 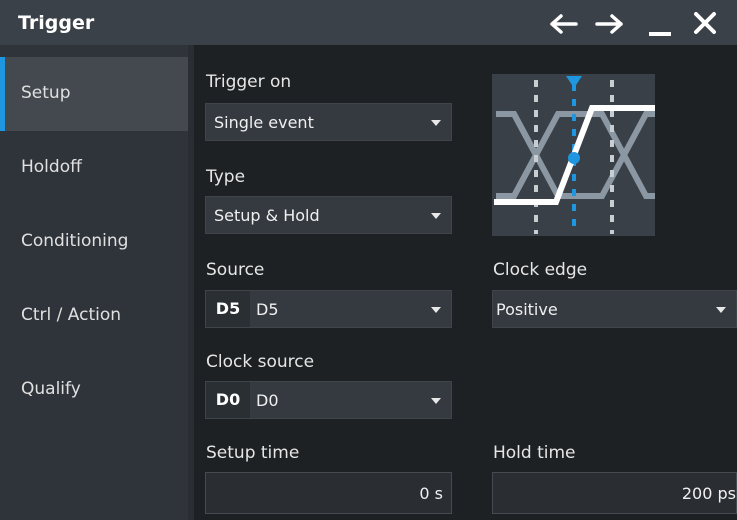 What do you see at coordinates (267, 400) in the screenshot?
I see `clock-source-value: D0` at bounding box center [267, 400].